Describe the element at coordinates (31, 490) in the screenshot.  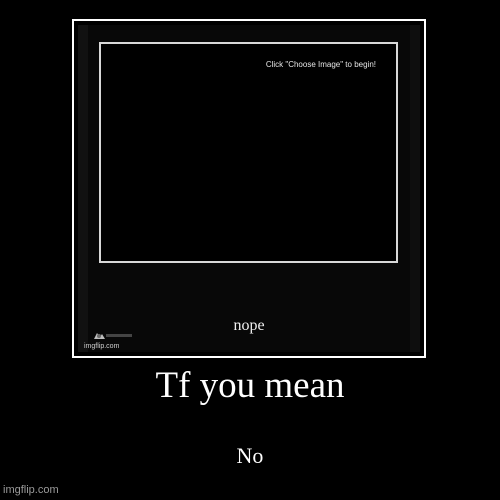
I see `imgflip-watermark: imgflip.com` at that location.